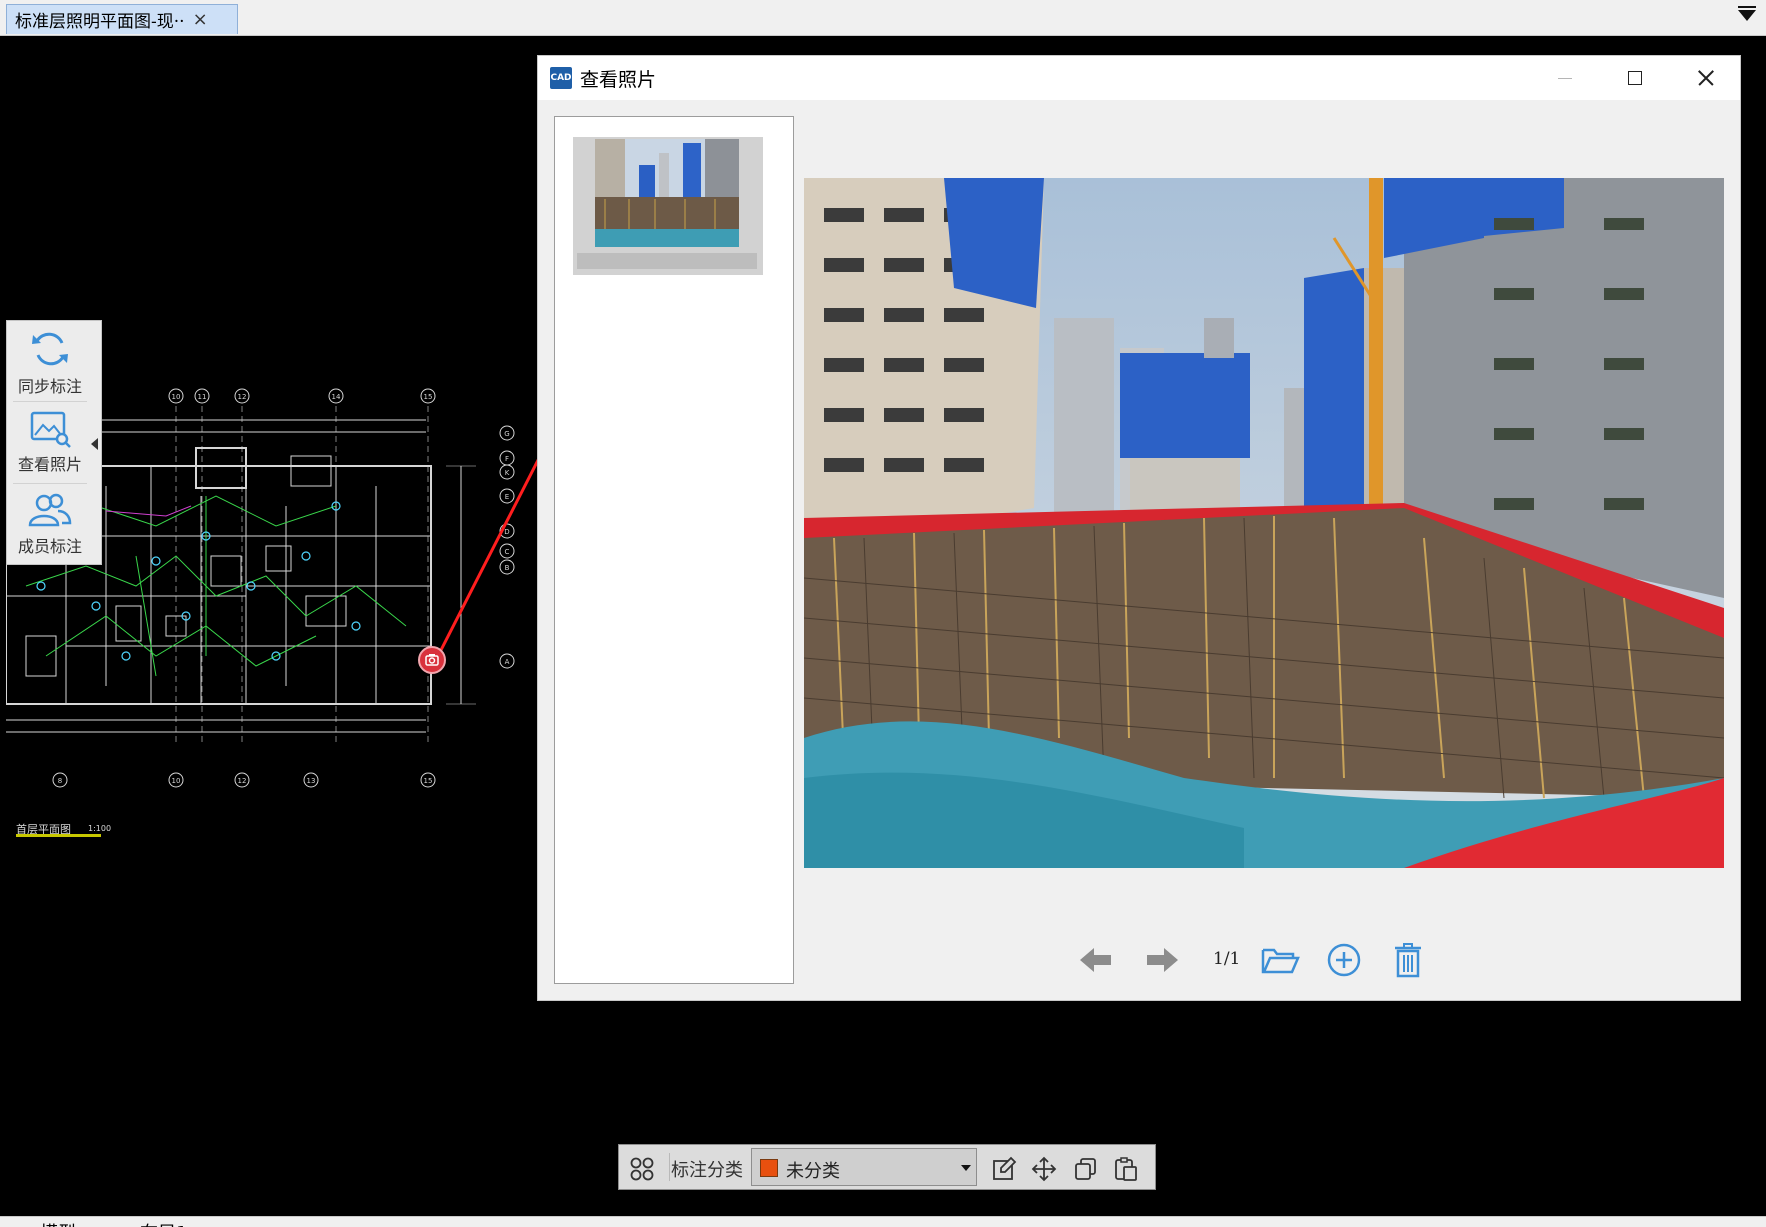  Describe the element at coordinates (311, 781) in the screenshot. I see `grid-label-bottom: 13` at that location.